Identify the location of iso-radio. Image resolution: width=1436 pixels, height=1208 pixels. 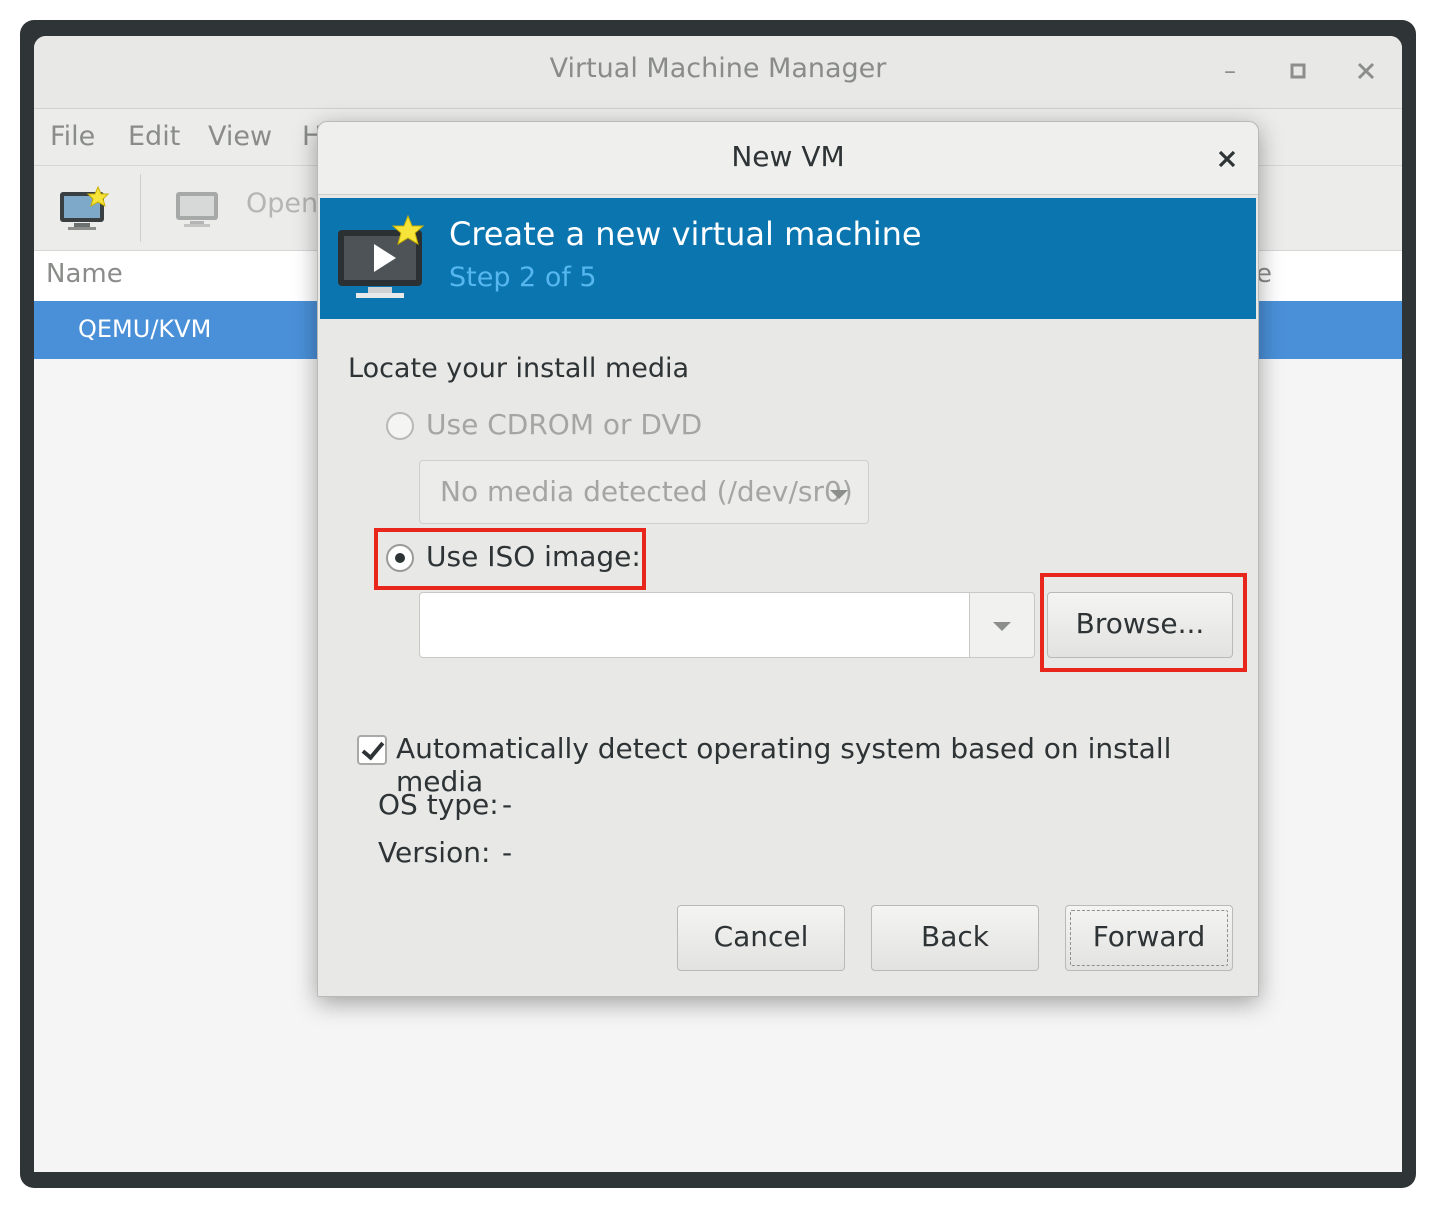
(400, 558).